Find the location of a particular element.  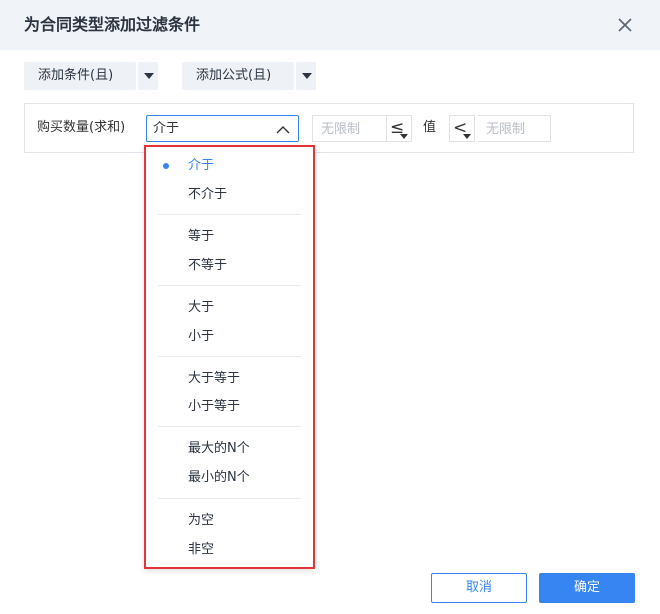

option-label: 等于 is located at coordinates (201, 236).